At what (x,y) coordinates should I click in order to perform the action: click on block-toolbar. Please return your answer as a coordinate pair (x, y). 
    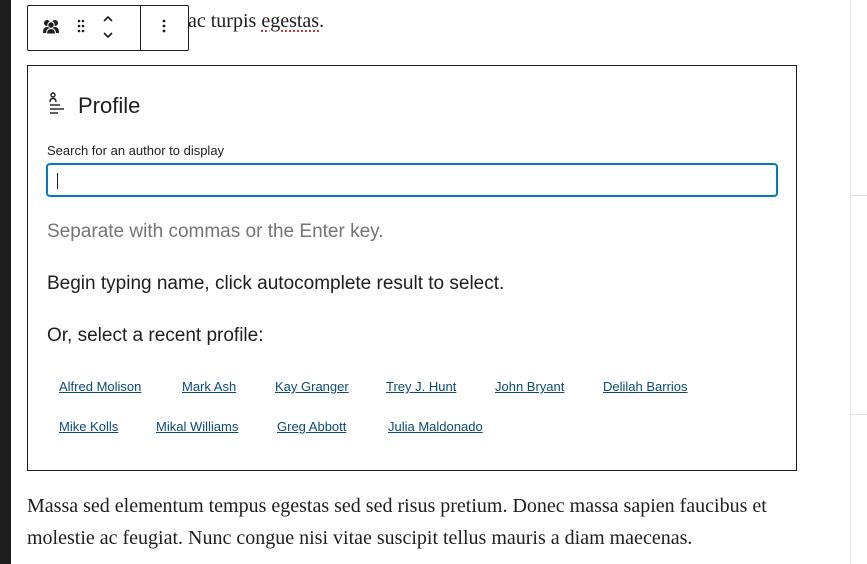
    Looking at the image, I should click on (108, 28).